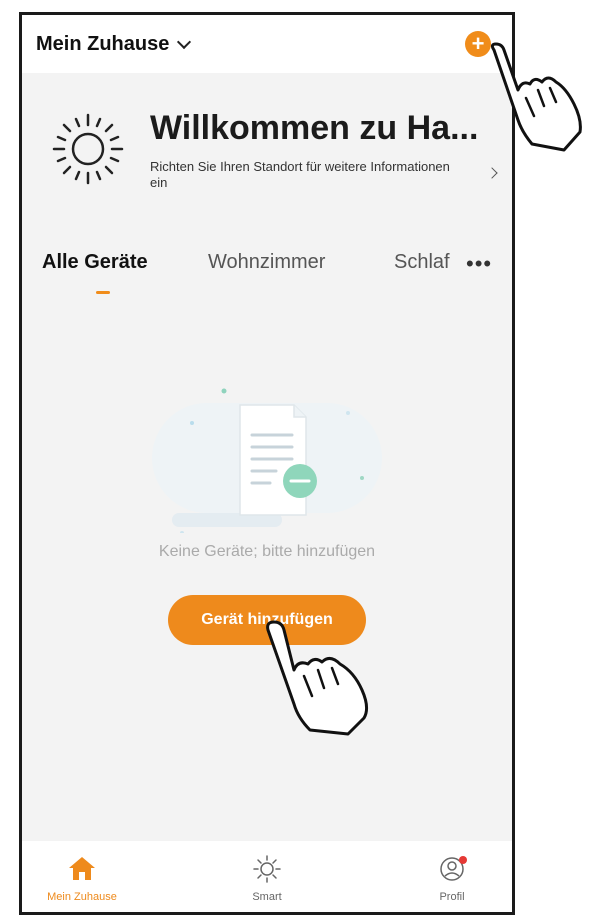 Image resolution: width=592 pixels, height=917 pixels. I want to click on nav-label-profile: Profil, so click(452, 897).